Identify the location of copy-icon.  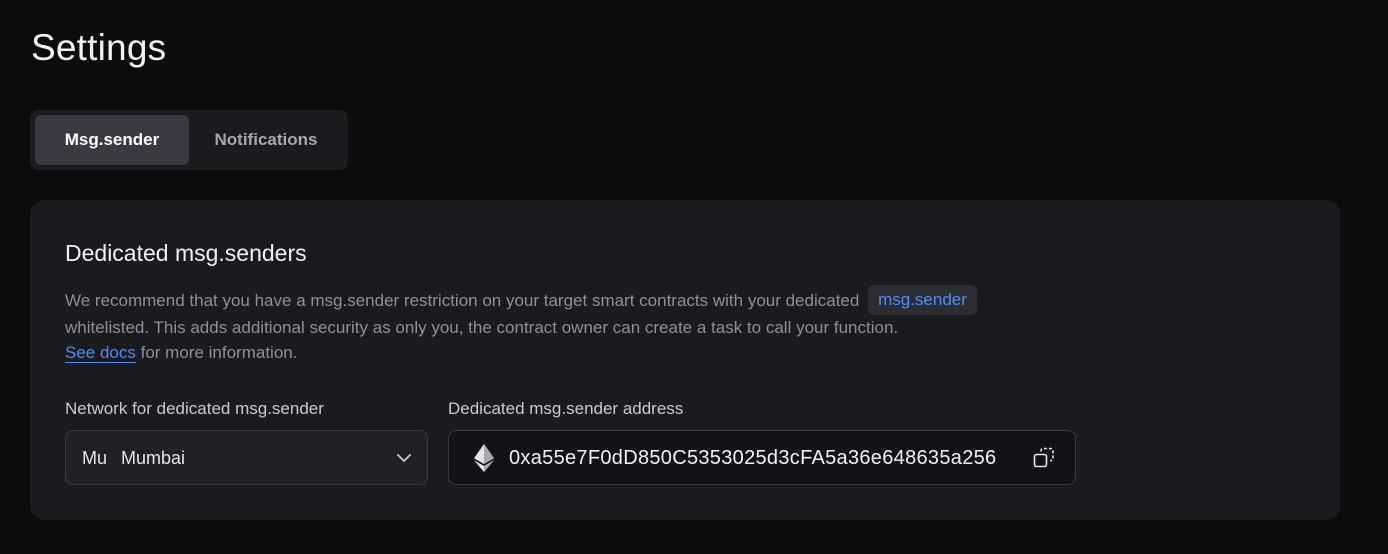
(1044, 458).